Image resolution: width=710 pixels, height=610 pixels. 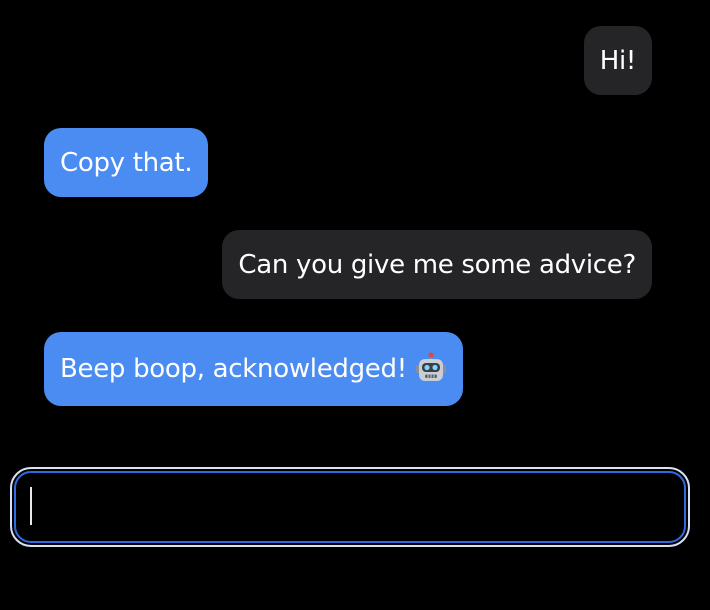 What do you see at coordinates (233, 369) in the screenshot?
I see `bot-message-text: Beep boop, acknowledged!` at bounding box center [233, 369].